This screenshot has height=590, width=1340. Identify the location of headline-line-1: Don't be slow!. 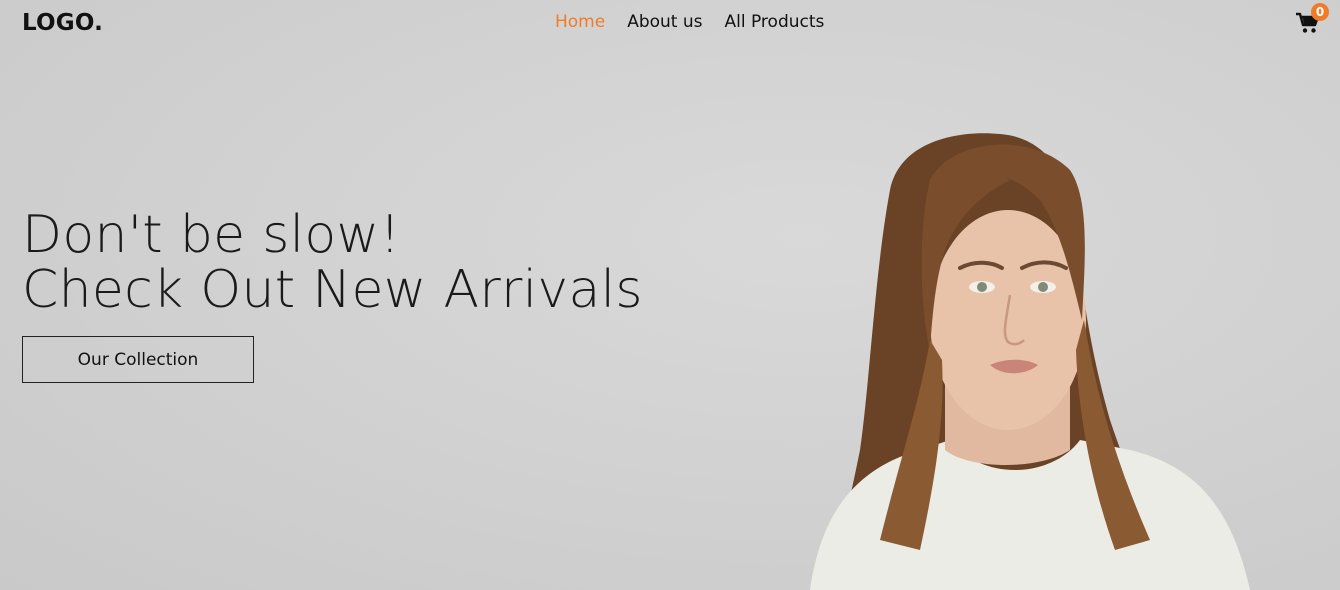
(211, 235).